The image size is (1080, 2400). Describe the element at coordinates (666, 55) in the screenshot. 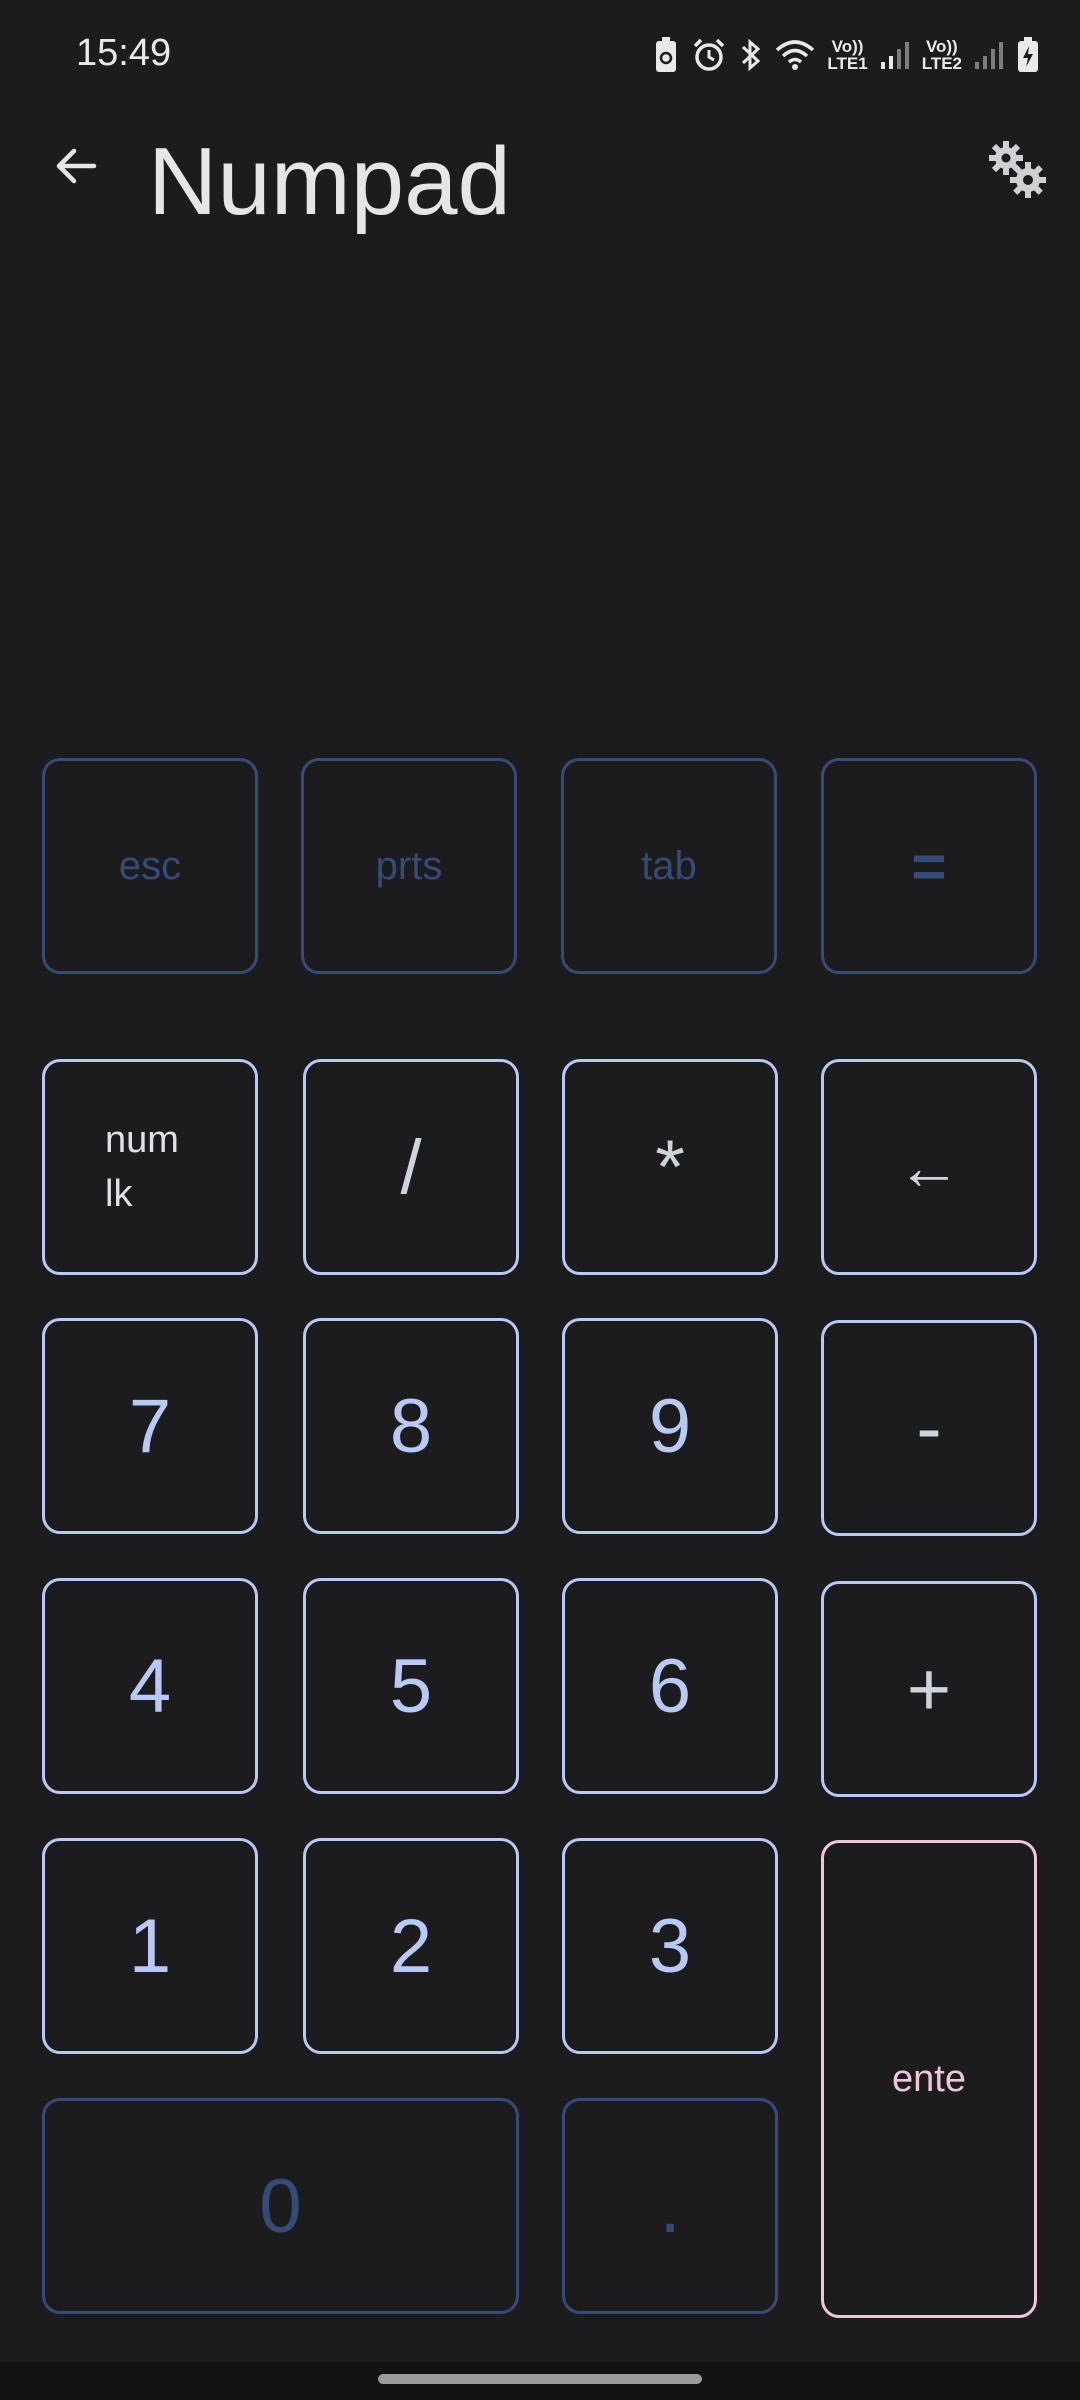

I see `battery-saver-icon` at that location.